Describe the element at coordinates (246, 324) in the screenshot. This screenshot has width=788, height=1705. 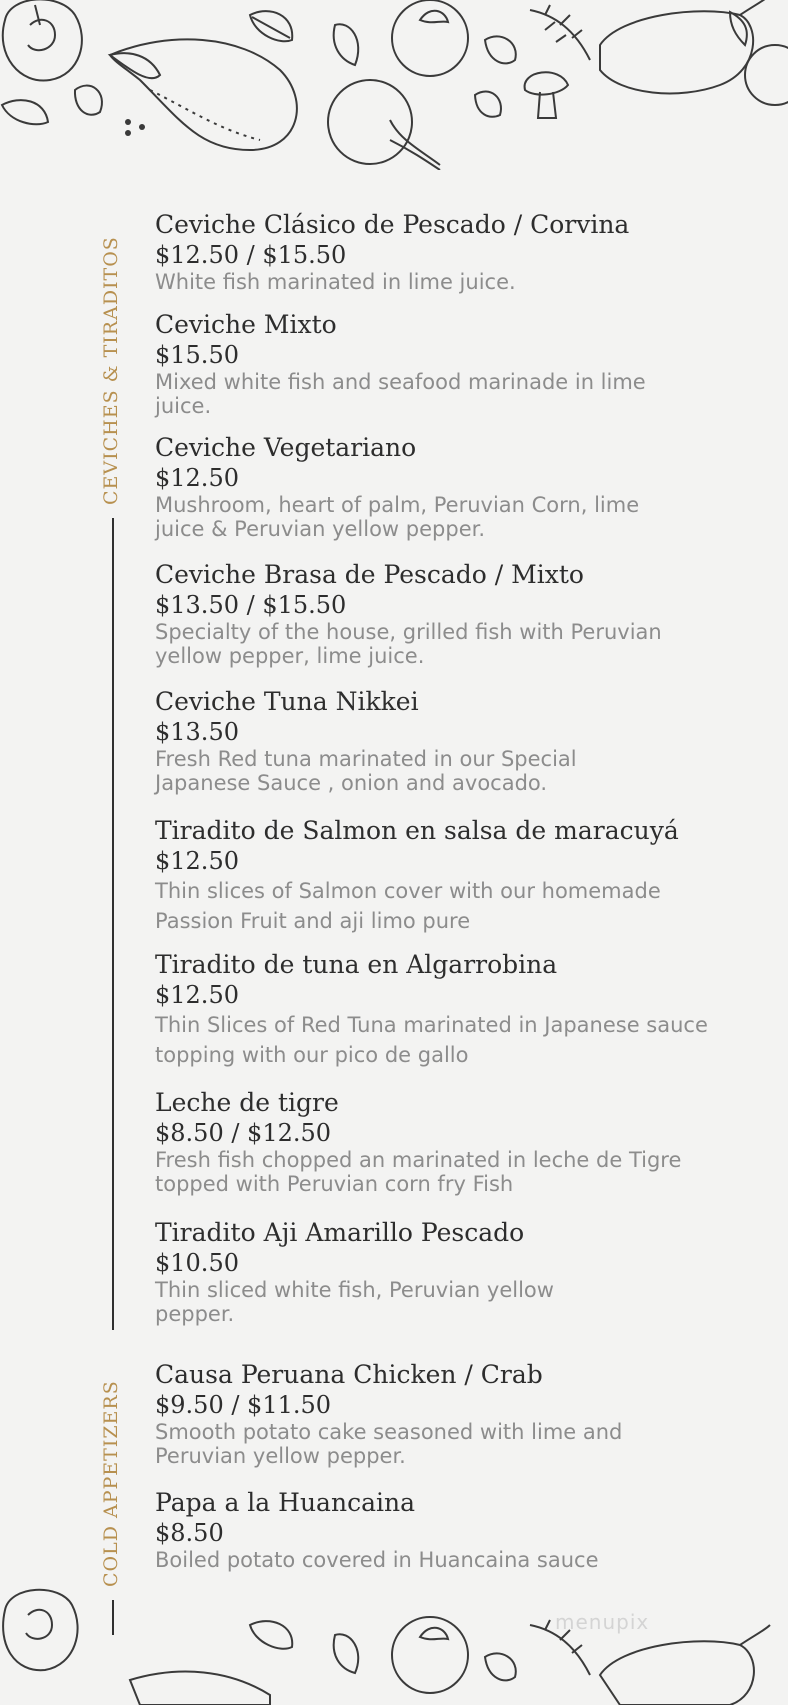
I see `item-name: Ceviche Mixto` at that location.